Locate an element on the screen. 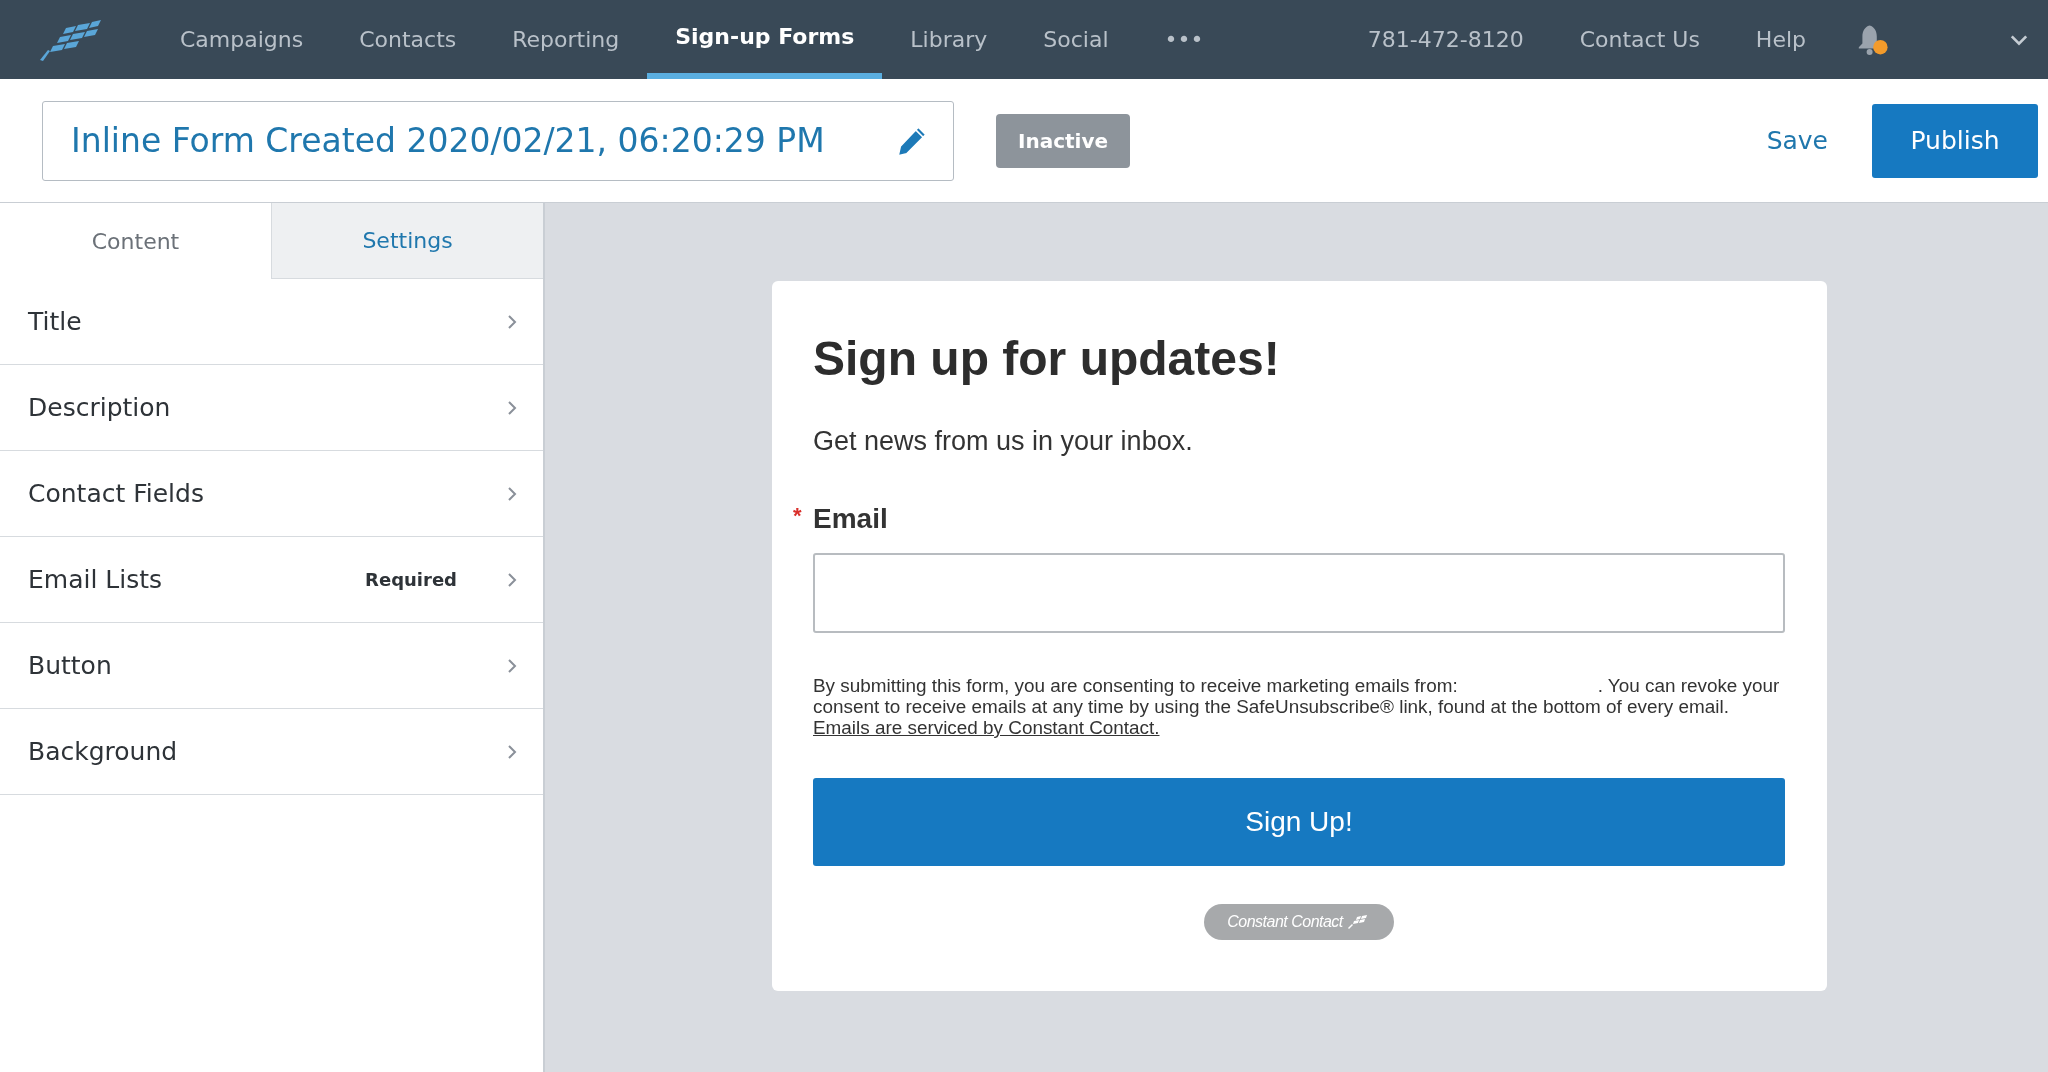  form-description: Get news from us in your inbox. is located at coordinates (1003, 441).